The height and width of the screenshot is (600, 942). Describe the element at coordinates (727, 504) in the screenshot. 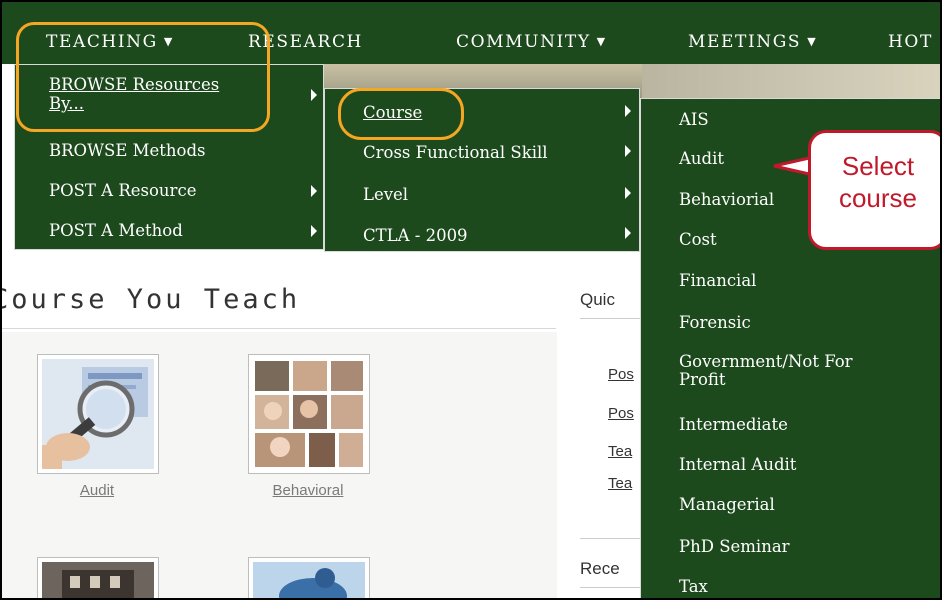

I see `course-item-managerial: Managerial` at that location.